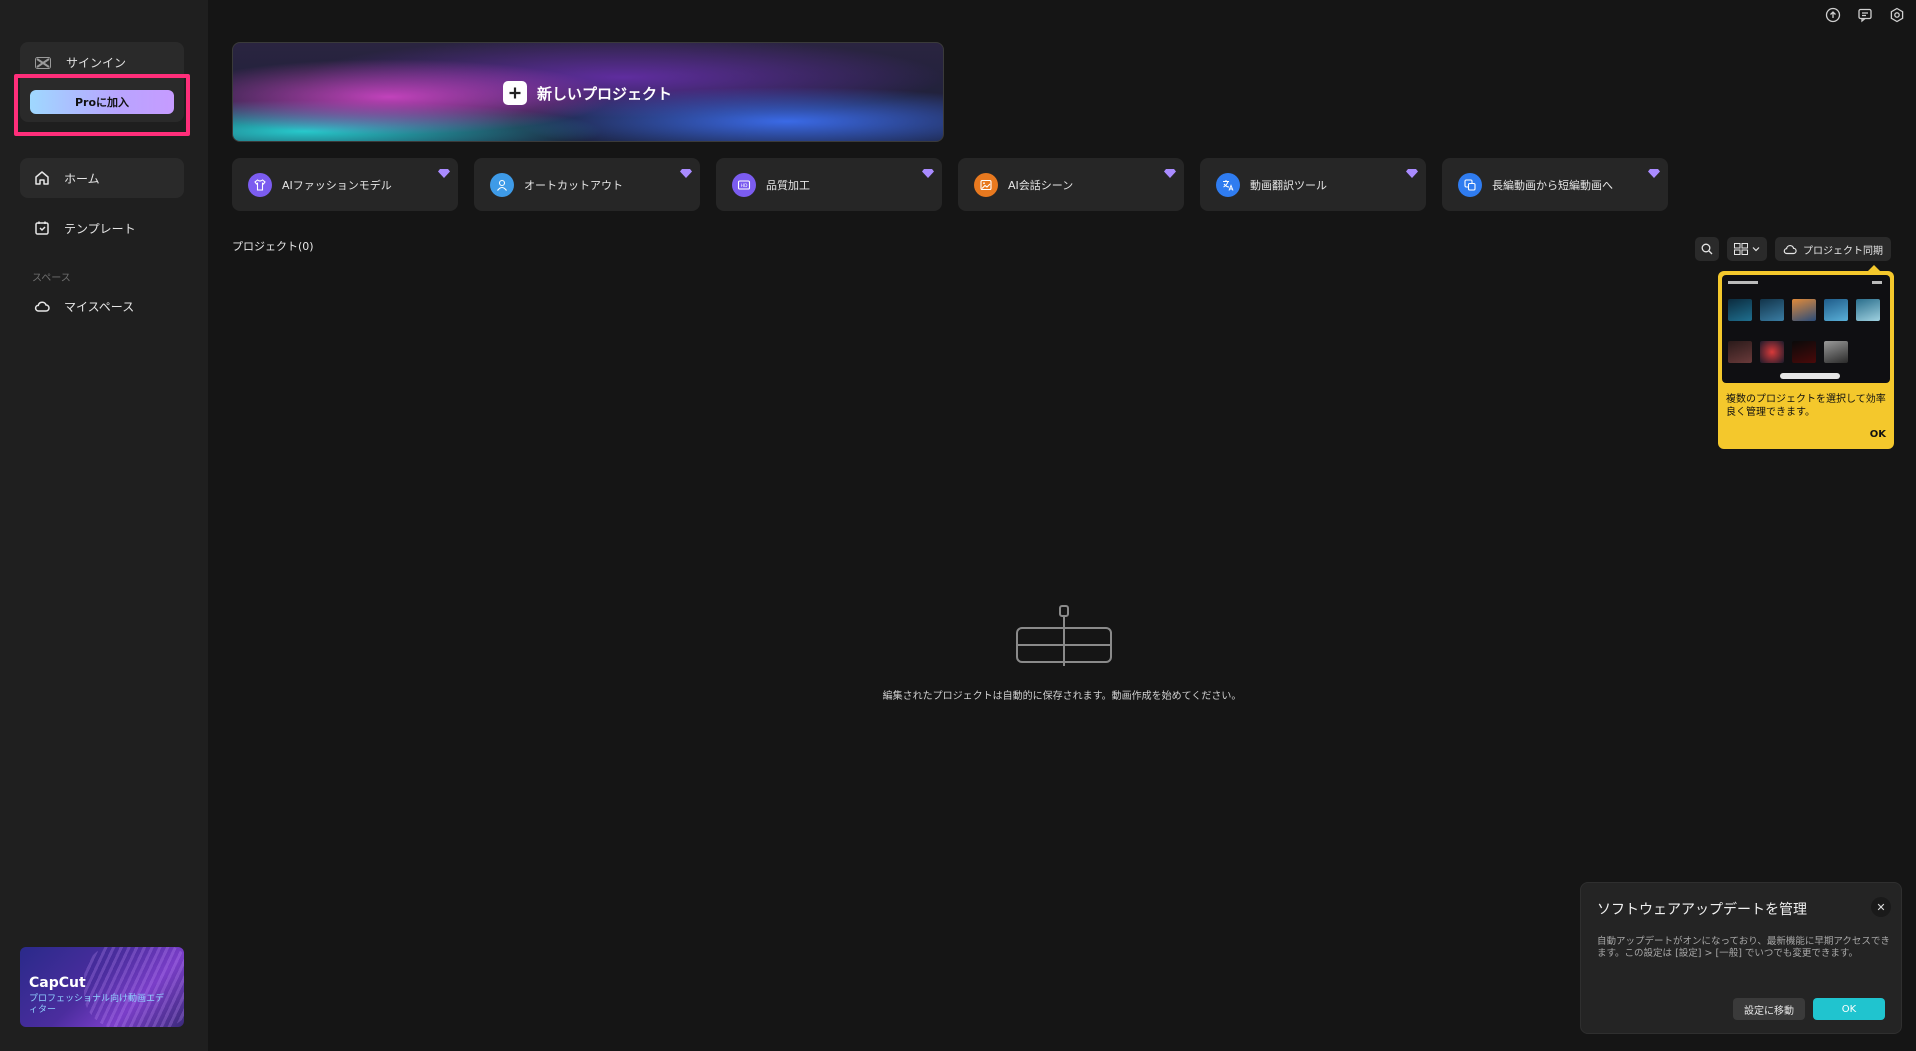 This screenshot has width=1916, height=1051. Describe the element at coordinates (43, 63) in the screenshot. I see `capcut-logo-icon` at that location.